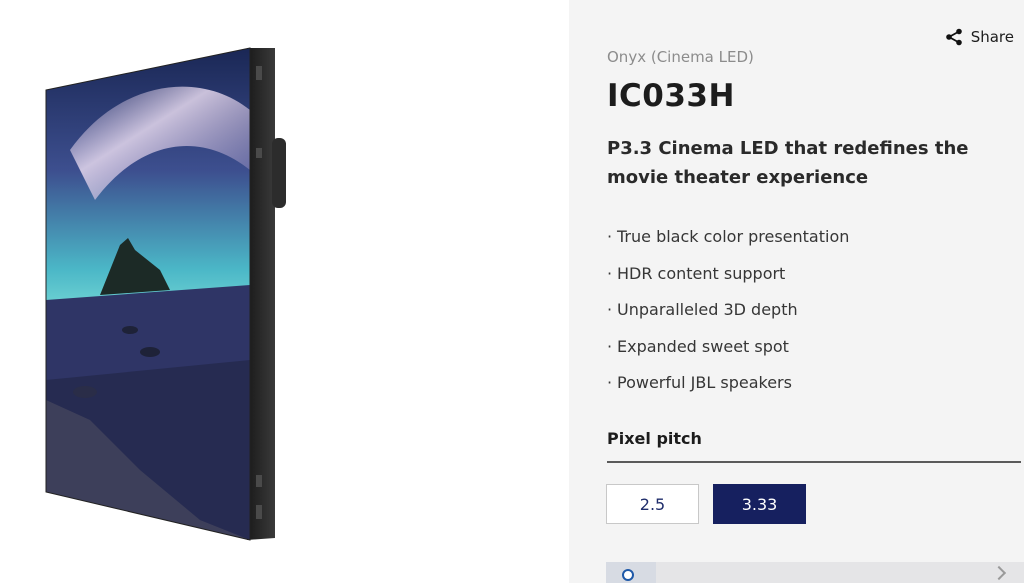  I want to click on share-button: Share, so click(979, 37).